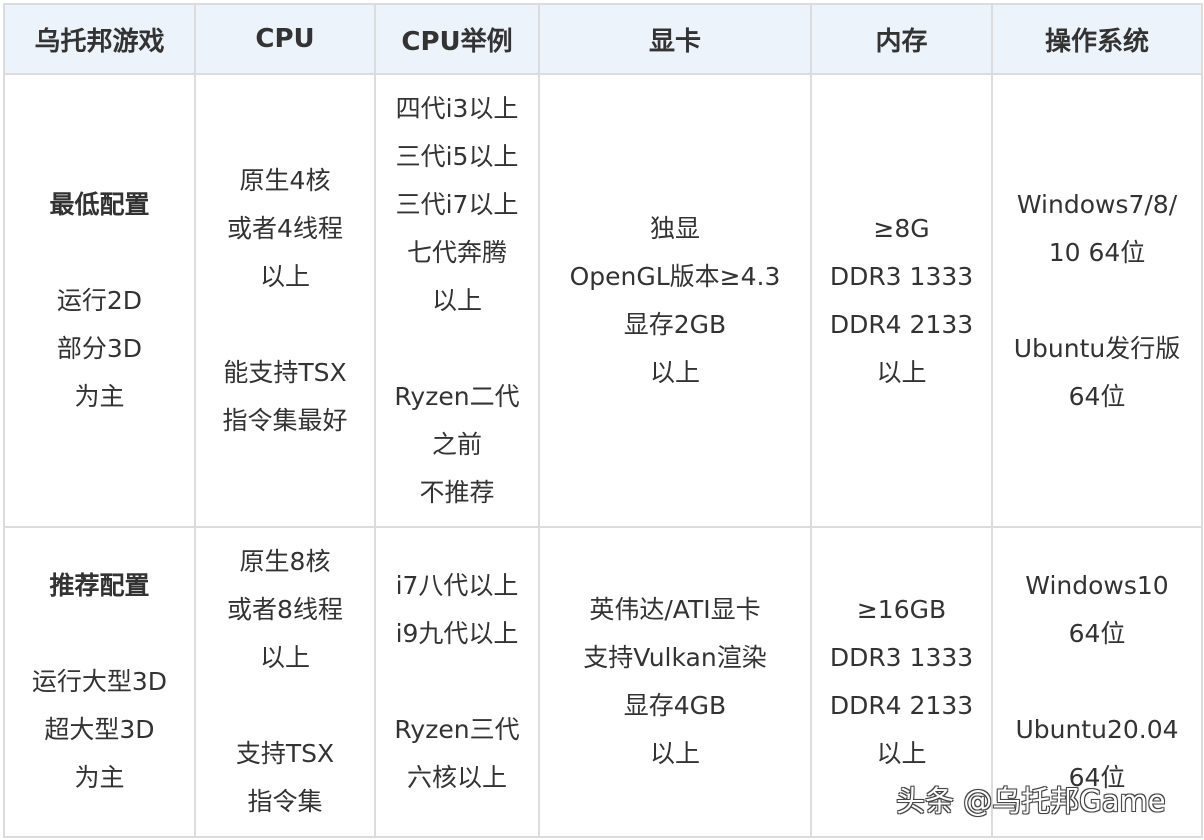 This screenshot has width=1204, height=840. What do you see at coordinates (901, 228) in the screenshot?
I see `memory-line: ≥8G` at bounding box center [901, 228].